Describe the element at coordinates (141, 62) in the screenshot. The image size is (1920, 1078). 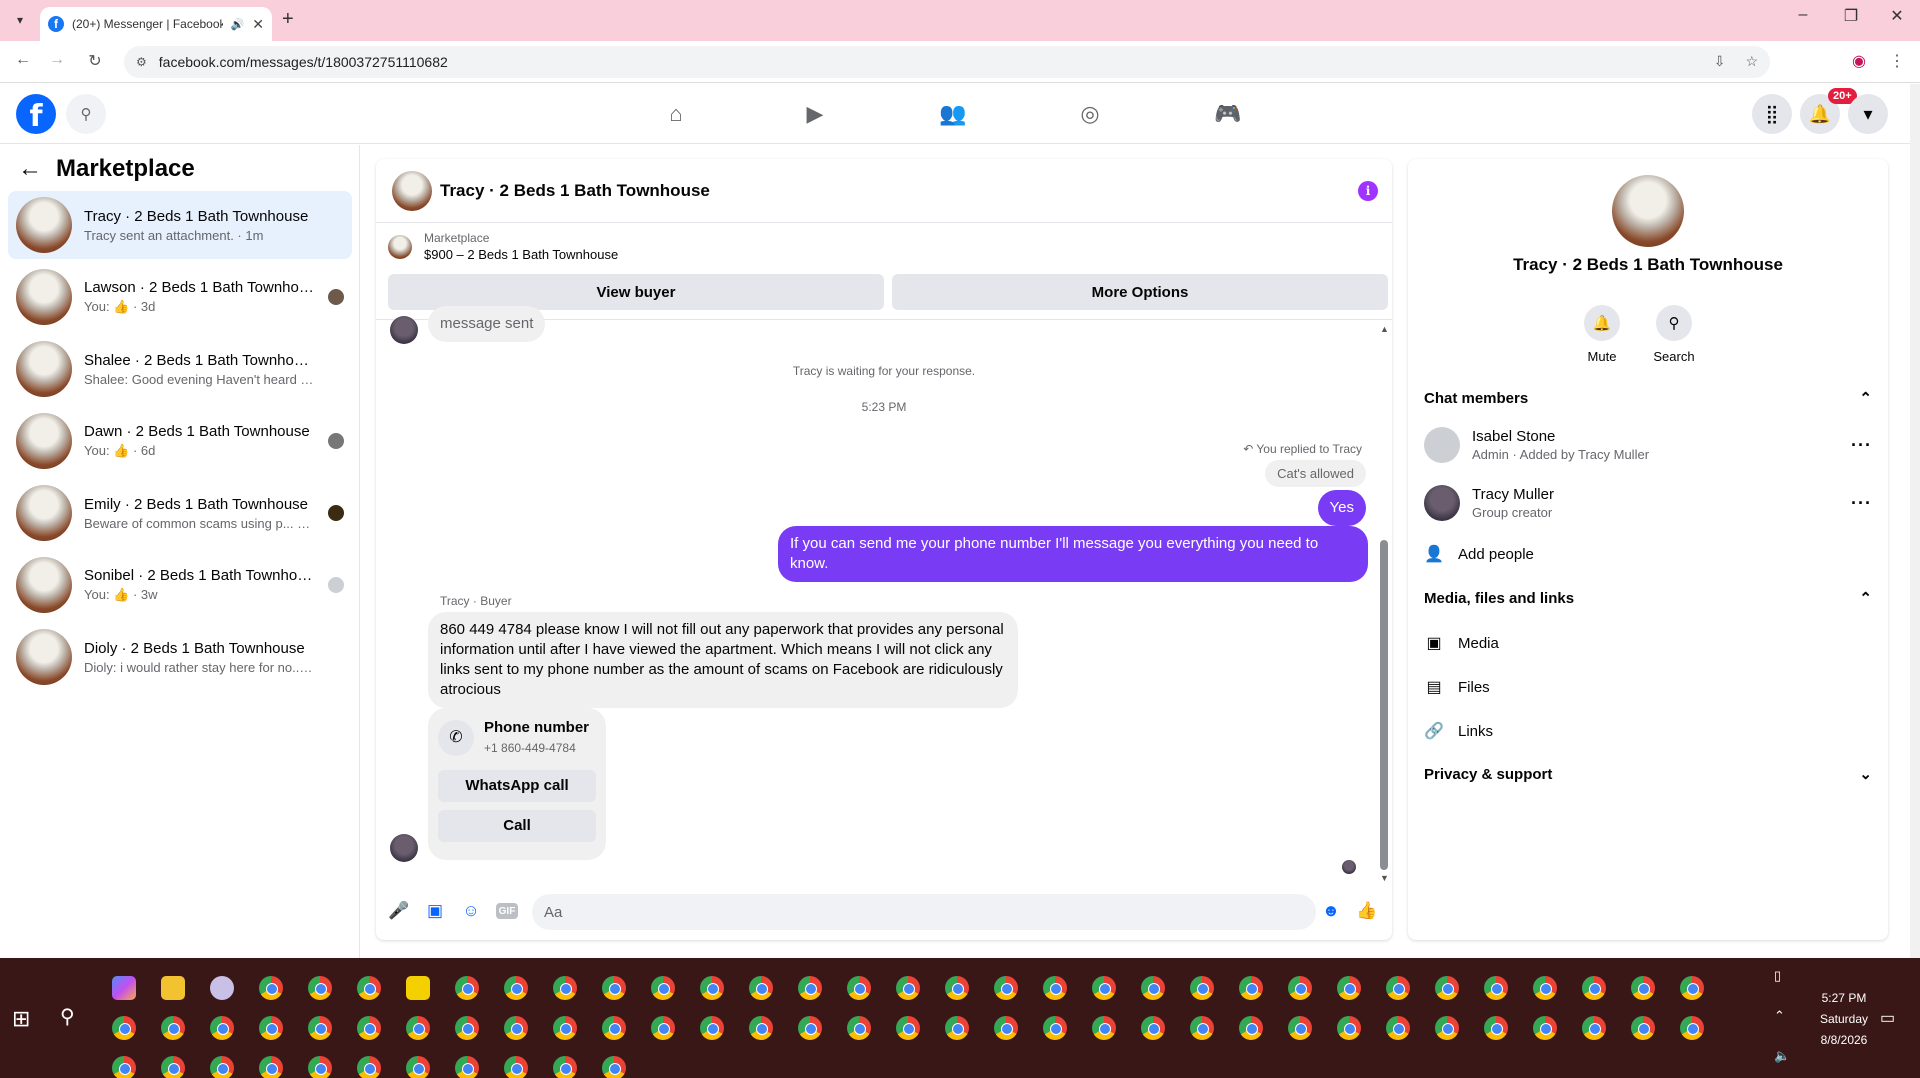
I see `site-info-icon: ⚙` at that location.